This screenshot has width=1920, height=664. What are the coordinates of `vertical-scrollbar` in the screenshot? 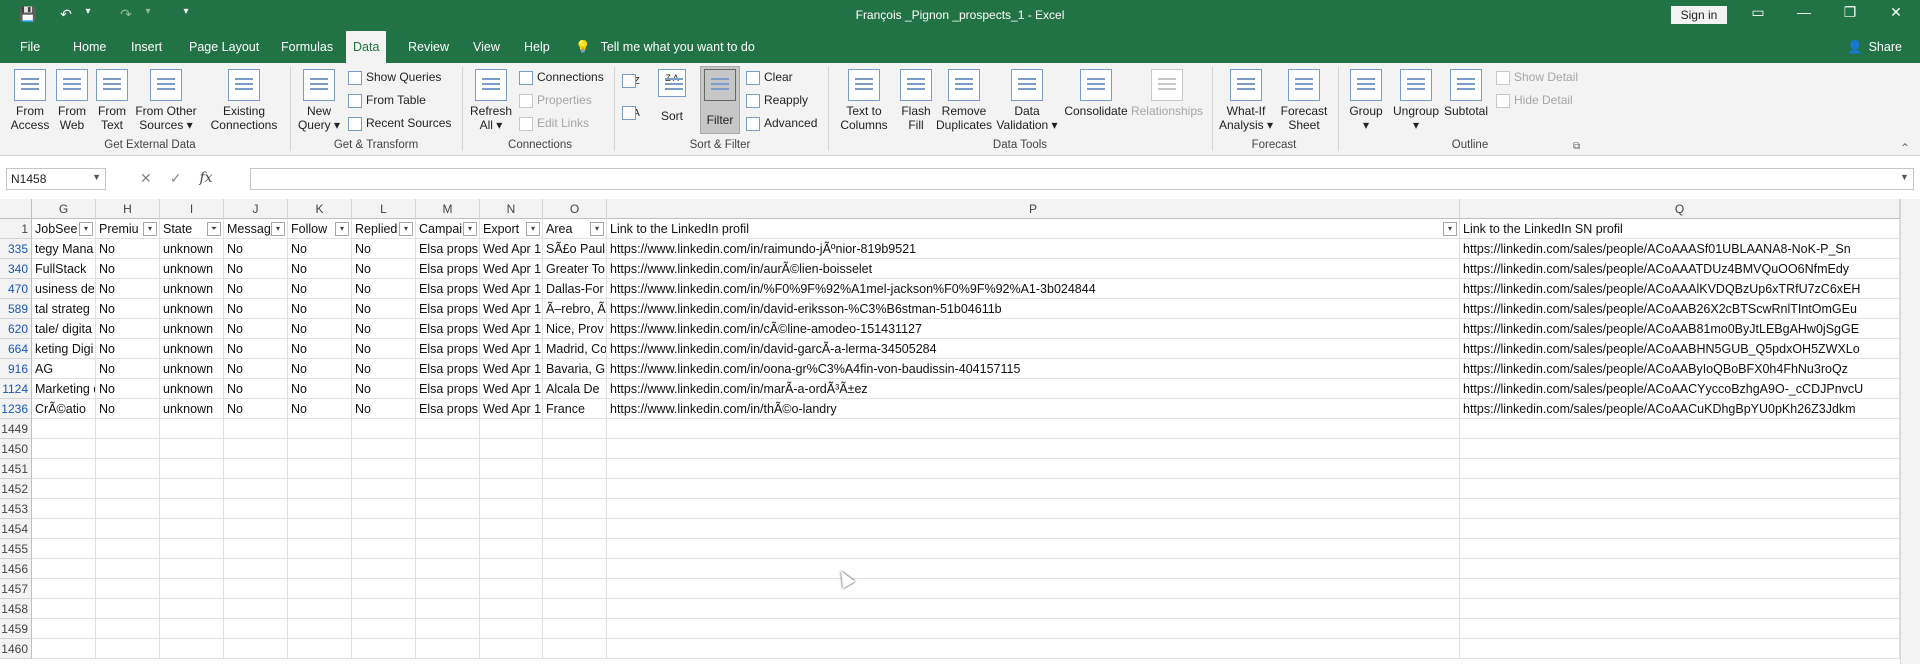 It's located at (1910, 431).